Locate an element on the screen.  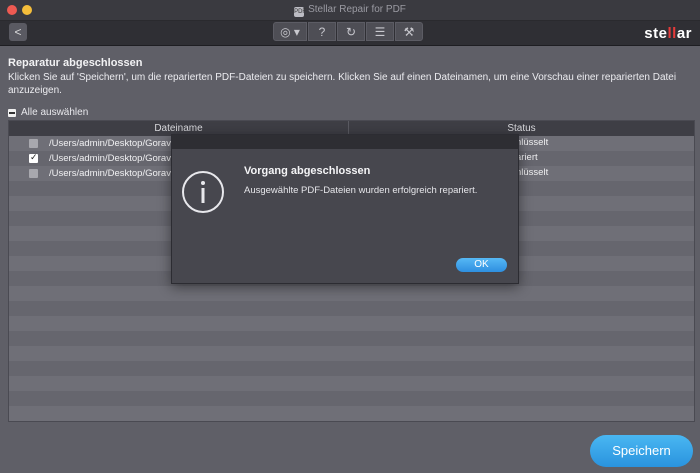
title-bar: PDF Stellar Repair for PDF is located at coordinates (350, 10).